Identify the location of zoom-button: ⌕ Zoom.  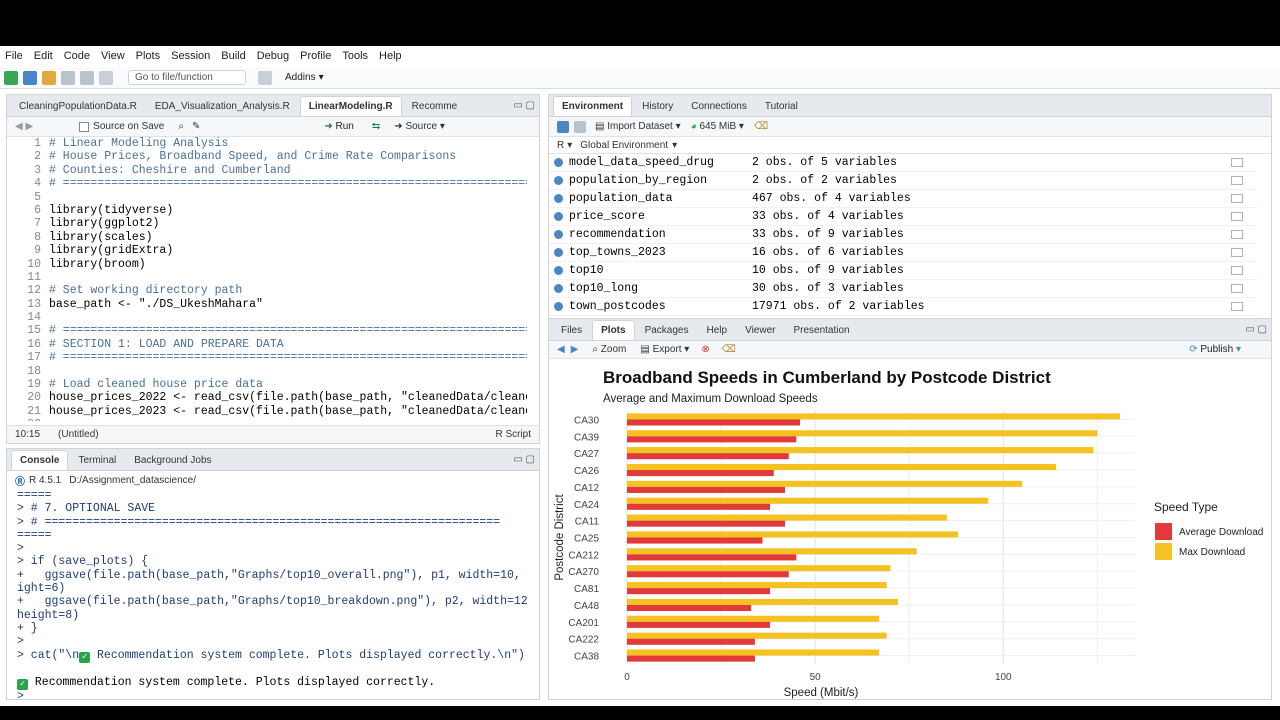
(609, 349).